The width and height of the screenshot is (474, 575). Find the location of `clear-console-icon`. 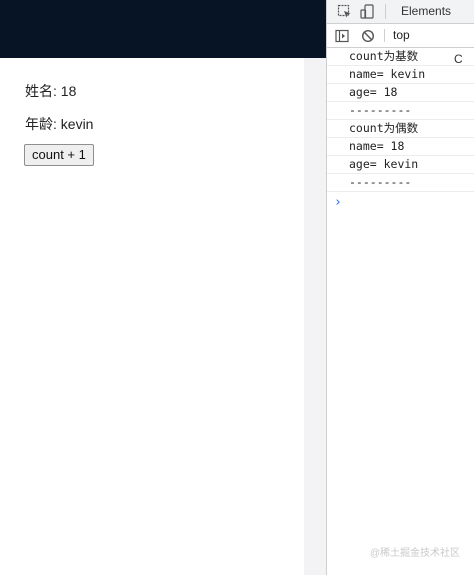

clear-console-icon is located at coordinates (367, 35).